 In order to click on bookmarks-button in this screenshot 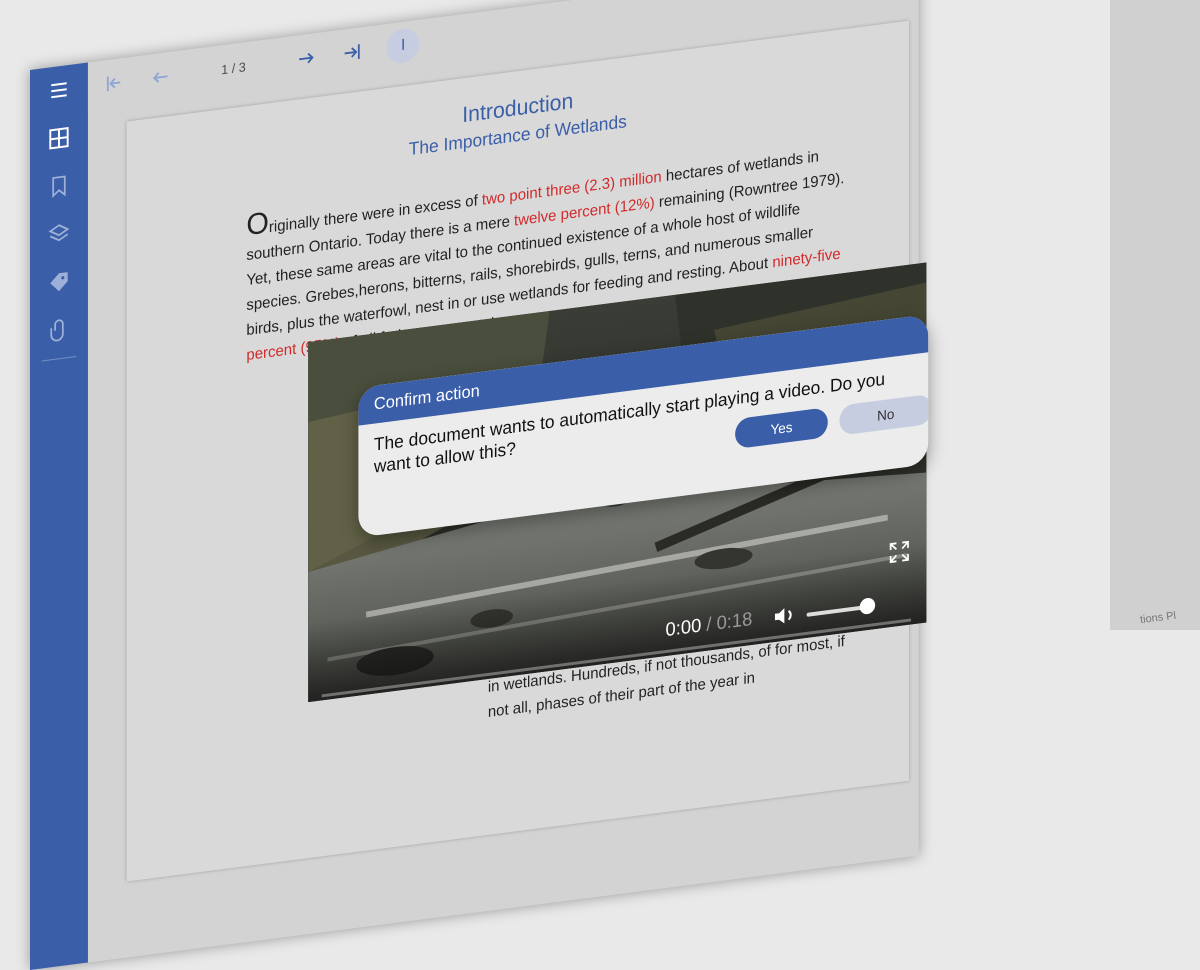, I will do `click(59, 186)`.